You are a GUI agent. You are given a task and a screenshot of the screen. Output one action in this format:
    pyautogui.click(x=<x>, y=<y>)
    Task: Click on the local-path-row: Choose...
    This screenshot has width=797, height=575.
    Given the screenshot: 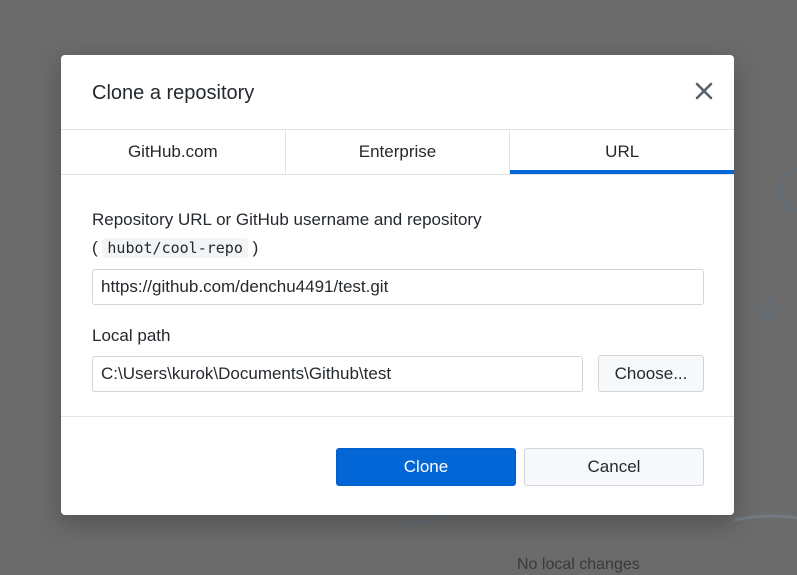 What is the action you would take?
    pyautogui.click(x=398, y=373)
    